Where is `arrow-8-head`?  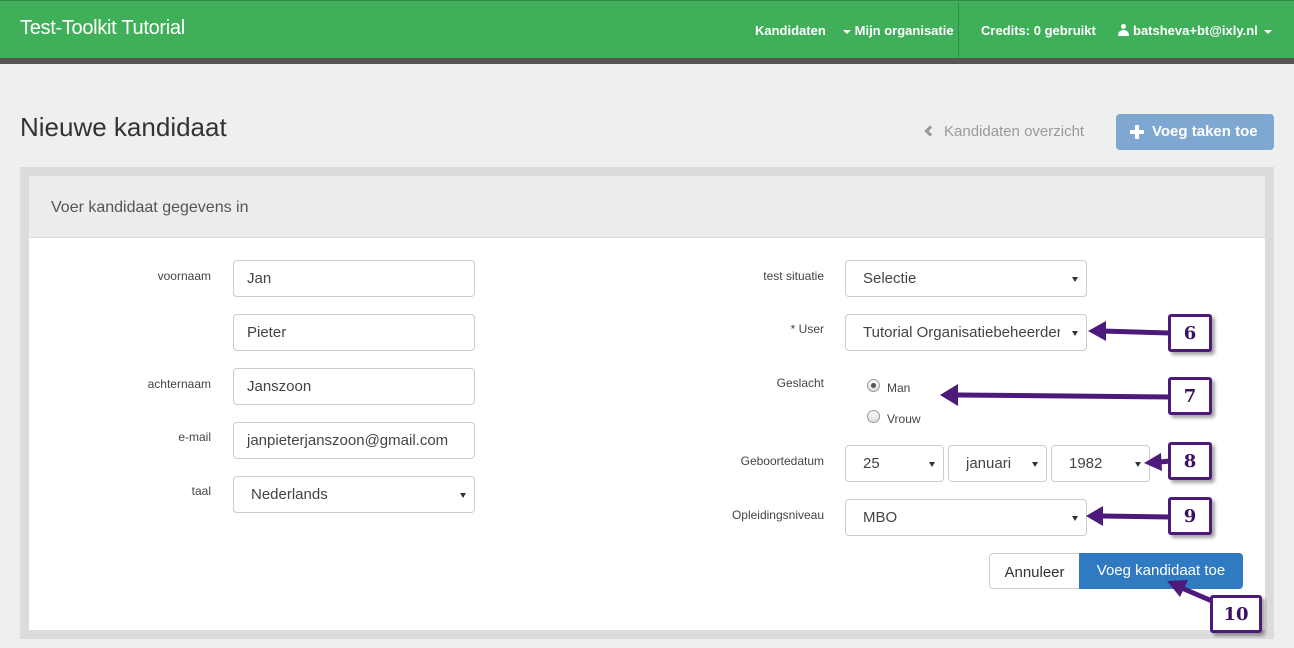 arrow-8-head is located at coordinates (1153, 462).